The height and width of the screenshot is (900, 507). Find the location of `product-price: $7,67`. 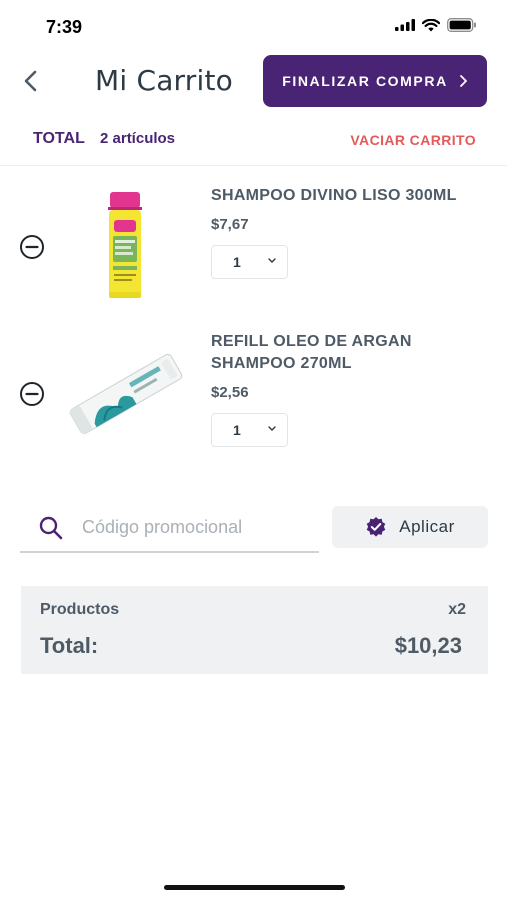

product-price: $7,67 is located at coordinates (230, 224).